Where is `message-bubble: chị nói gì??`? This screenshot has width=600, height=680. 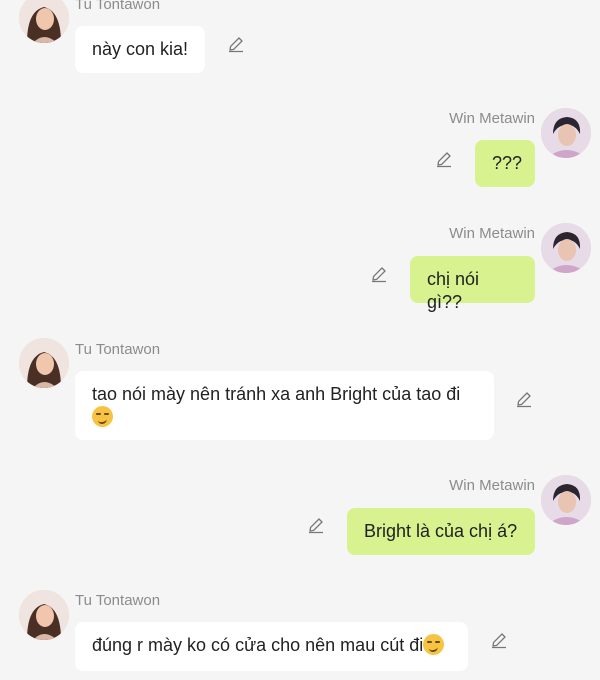
message-bubble: chị nói gì?? is located at coordinates (472, 284).